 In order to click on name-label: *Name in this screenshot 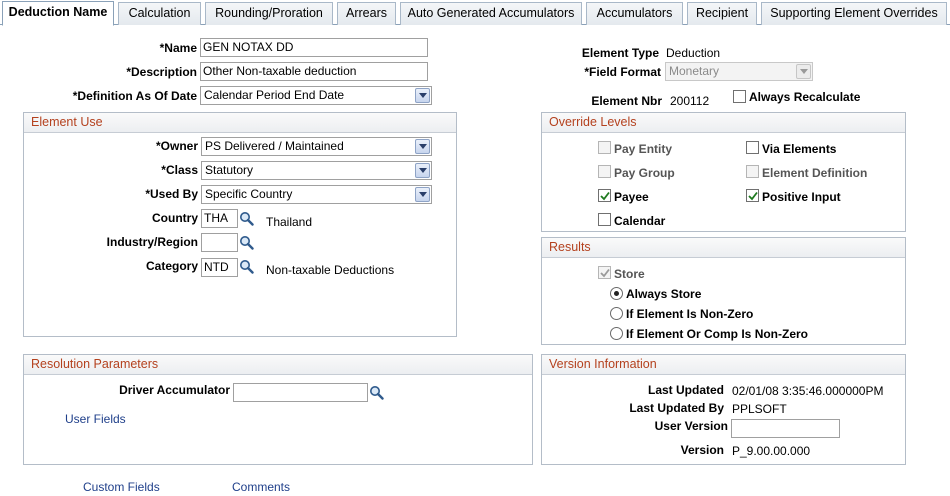, I will do `click(178, 48)`.